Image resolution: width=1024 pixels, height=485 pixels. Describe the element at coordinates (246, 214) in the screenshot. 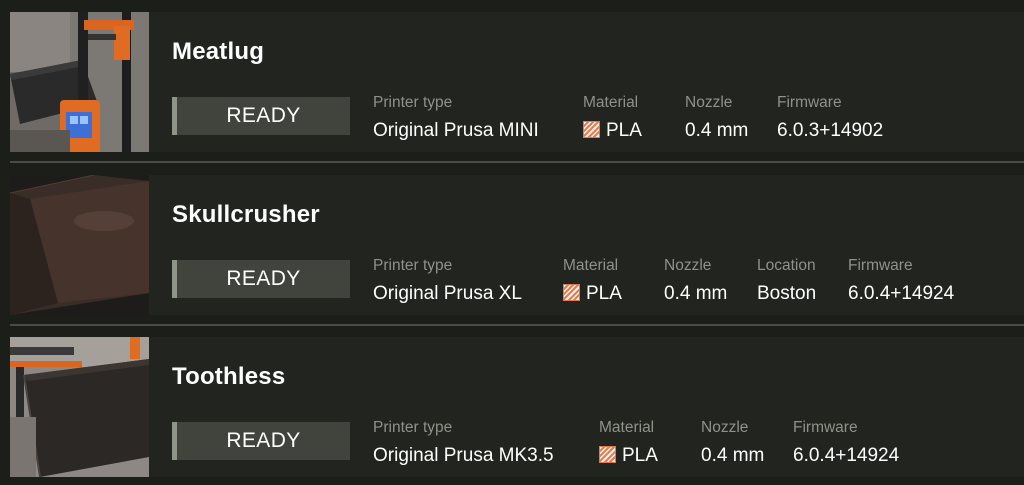

I see `printer-name: Skullcrusher` at that location.